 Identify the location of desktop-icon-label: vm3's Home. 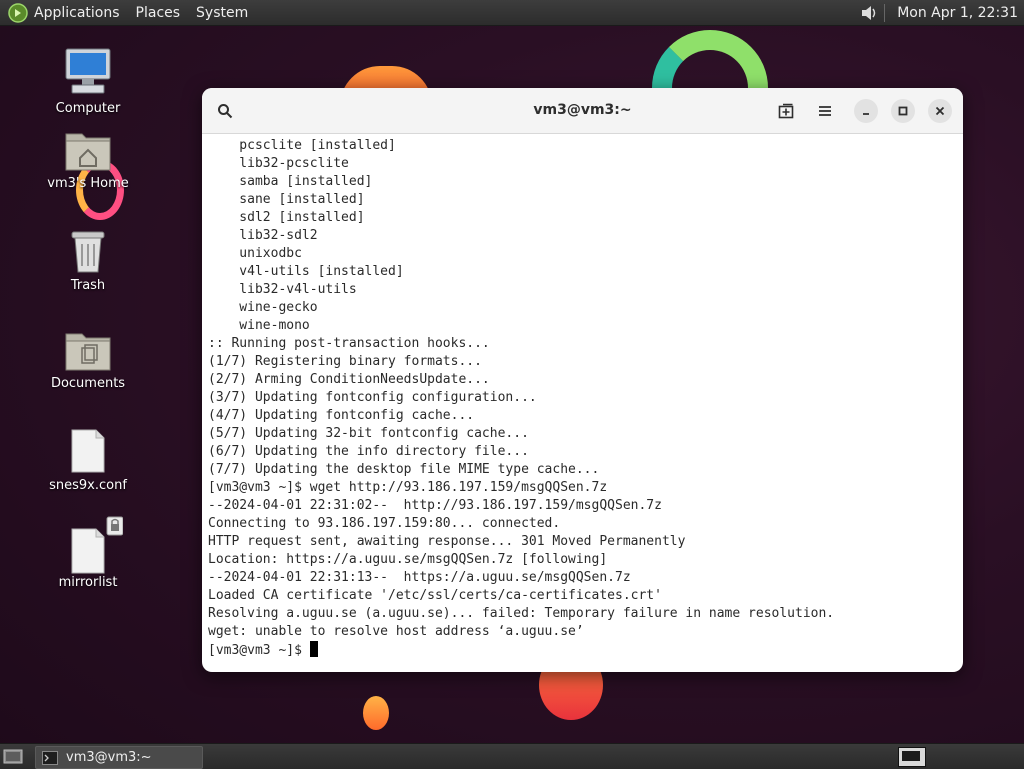
(88, 183).